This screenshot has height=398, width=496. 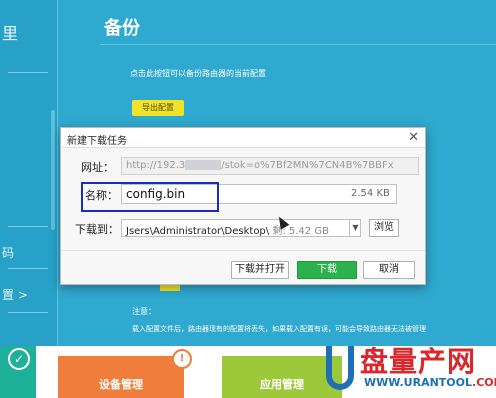 I want to click on watermark-url: WWW.URANTOOL.COM, so click(x=430, y=382).